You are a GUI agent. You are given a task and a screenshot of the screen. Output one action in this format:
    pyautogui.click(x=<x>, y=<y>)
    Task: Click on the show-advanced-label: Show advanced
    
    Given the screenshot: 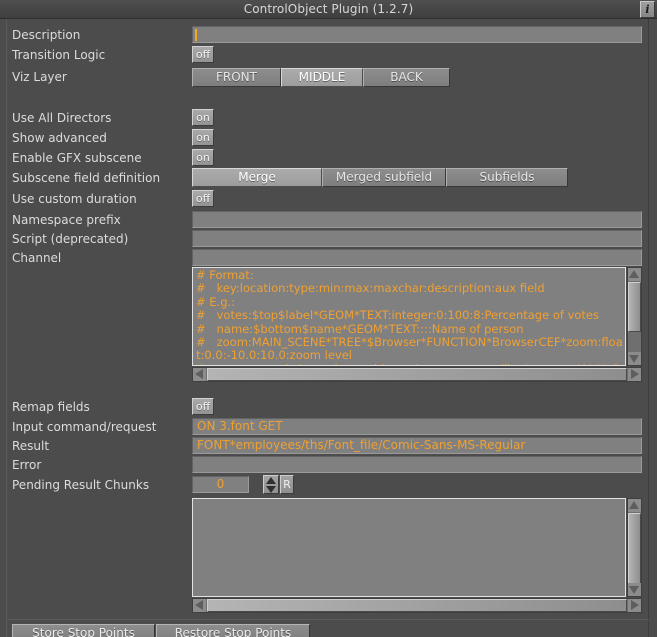 What is the action you would take?
    pyautogui.click(x=59, y=138)
    